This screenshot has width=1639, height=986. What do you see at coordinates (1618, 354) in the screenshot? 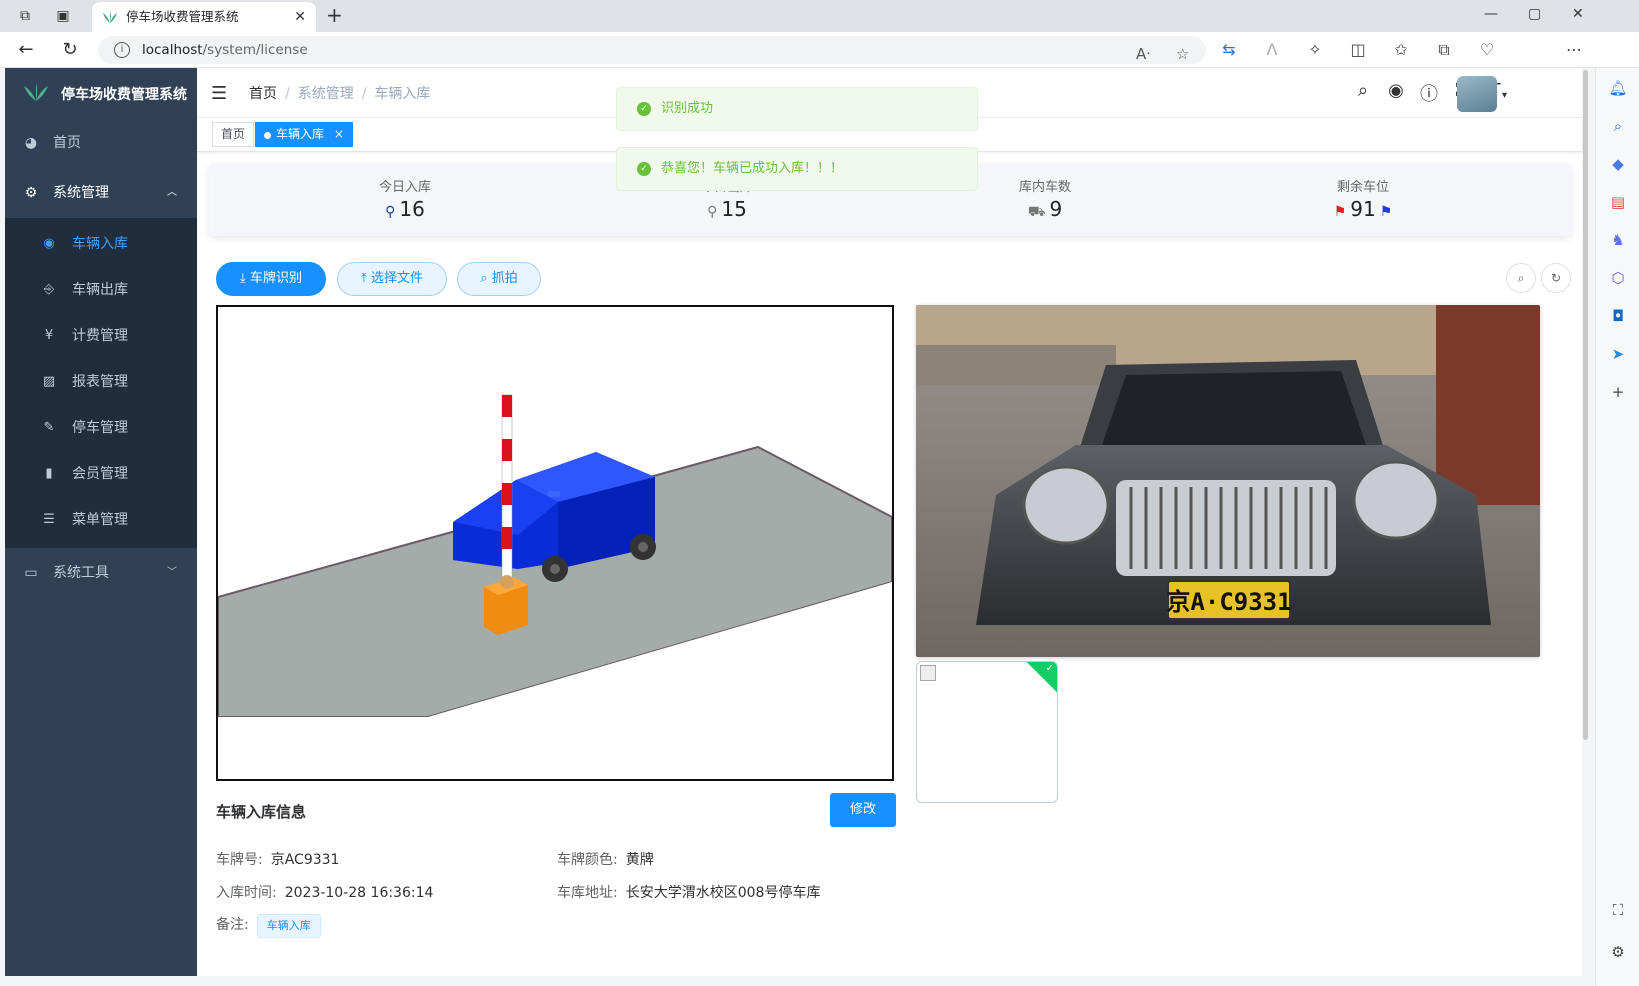
I see `send-icon: ➤` at bounding box center [1618, 354].